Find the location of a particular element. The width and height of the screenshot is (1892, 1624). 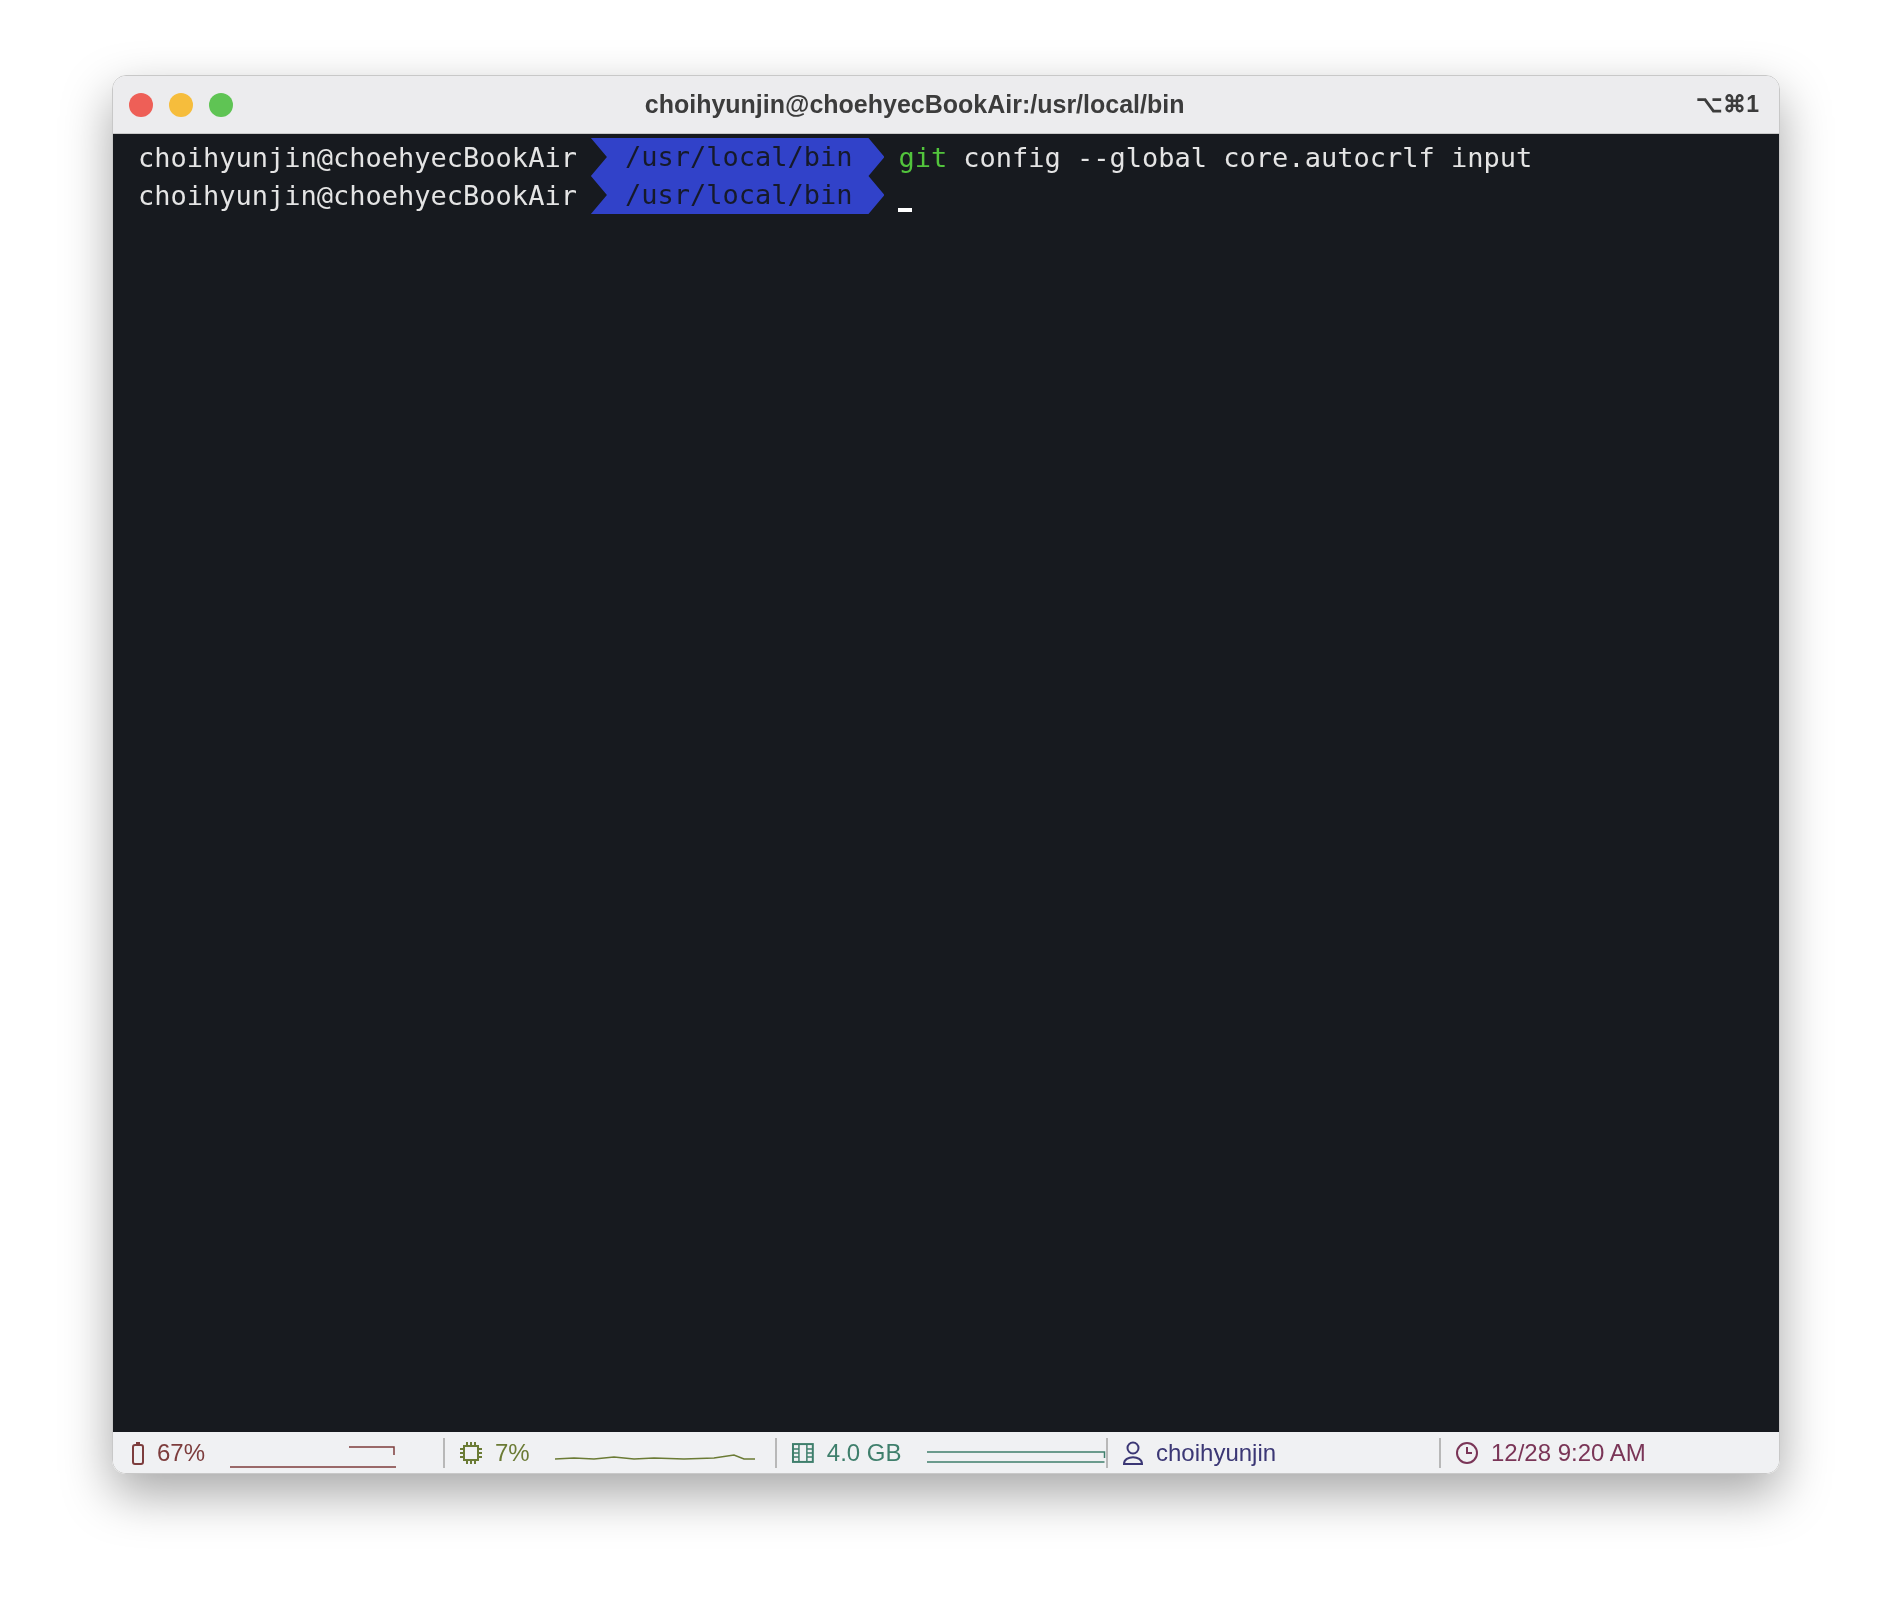

window-title: choihyunjin@choehyecBookAir:/usr/local/bin is located at coordinates (914, 104).